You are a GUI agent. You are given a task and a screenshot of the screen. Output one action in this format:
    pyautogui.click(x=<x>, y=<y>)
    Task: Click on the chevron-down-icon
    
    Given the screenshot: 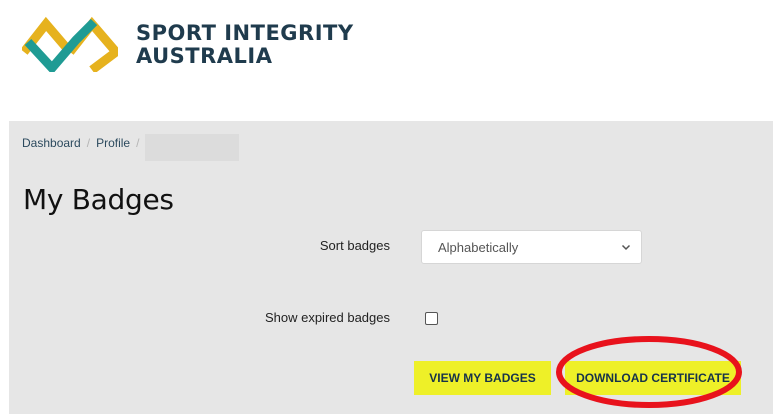 What is the action you would take?
    pyautogui.click(x=626, y=247)
    